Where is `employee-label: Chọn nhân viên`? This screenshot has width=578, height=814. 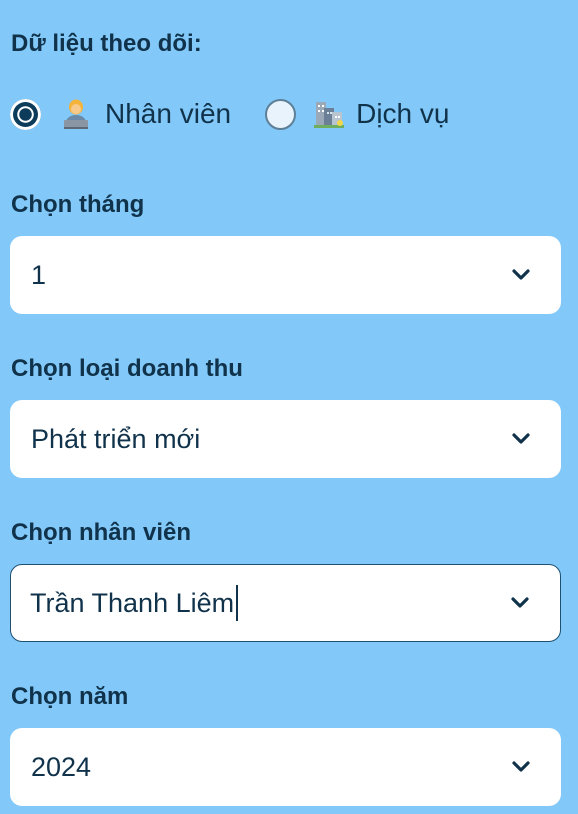
employee-label: Chọn nhân viên is located at coordinates (101, 532).